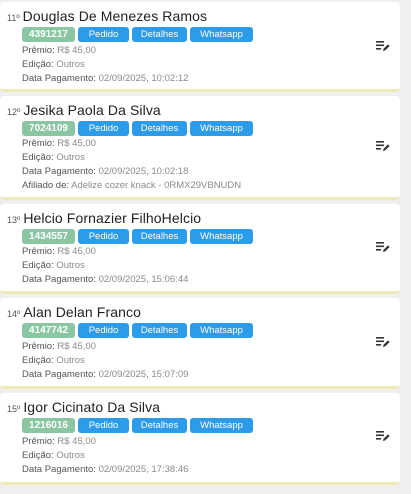 The image size is (411, 494). I want to click on ticket-code-badge: 1216016, so click(48, 425).